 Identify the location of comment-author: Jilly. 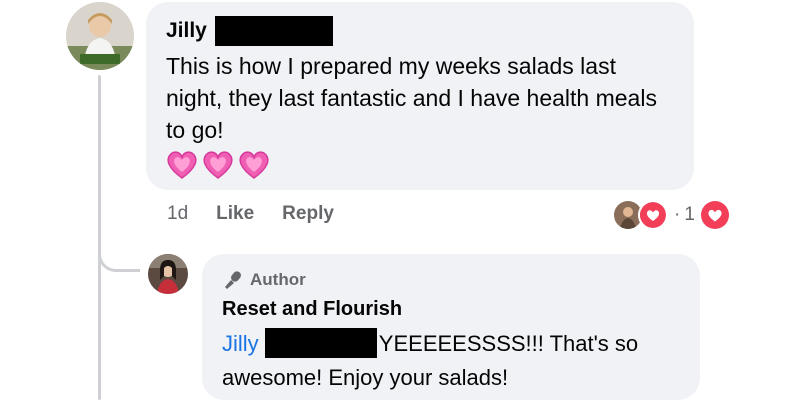
(186, 31).